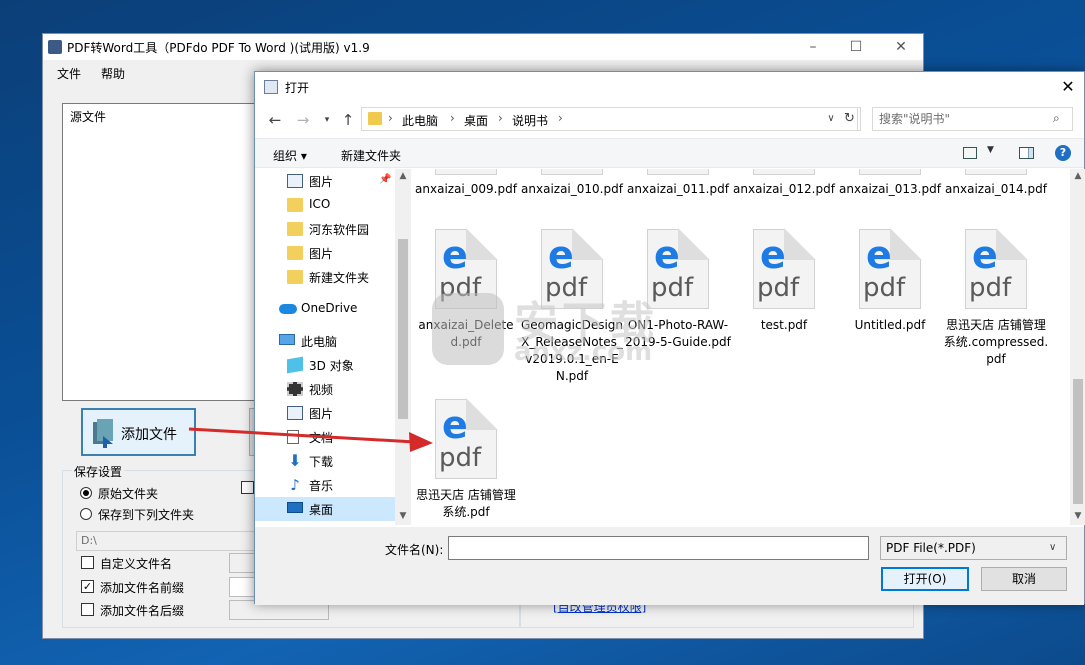 The height and width of the screenshot is (665, 1085). Describe the element at coordinates (1068, 87) in the screenshot. I see `dialog-close-icon: ✕` at that location.